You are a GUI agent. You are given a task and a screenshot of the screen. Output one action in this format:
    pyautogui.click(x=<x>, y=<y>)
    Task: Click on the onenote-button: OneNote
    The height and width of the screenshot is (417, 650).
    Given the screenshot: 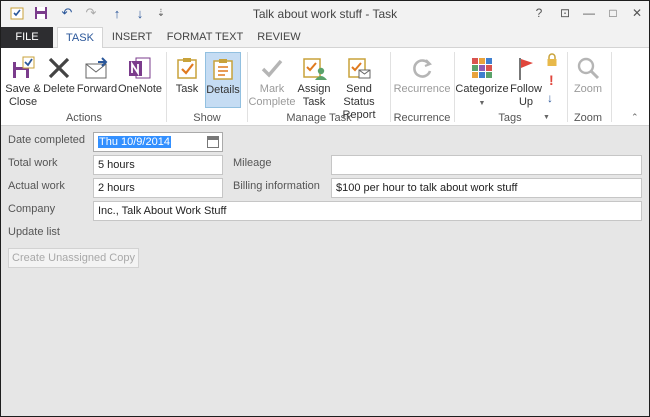 What is the action you would take?
    pyautogui.click(x=140, y=74)
    